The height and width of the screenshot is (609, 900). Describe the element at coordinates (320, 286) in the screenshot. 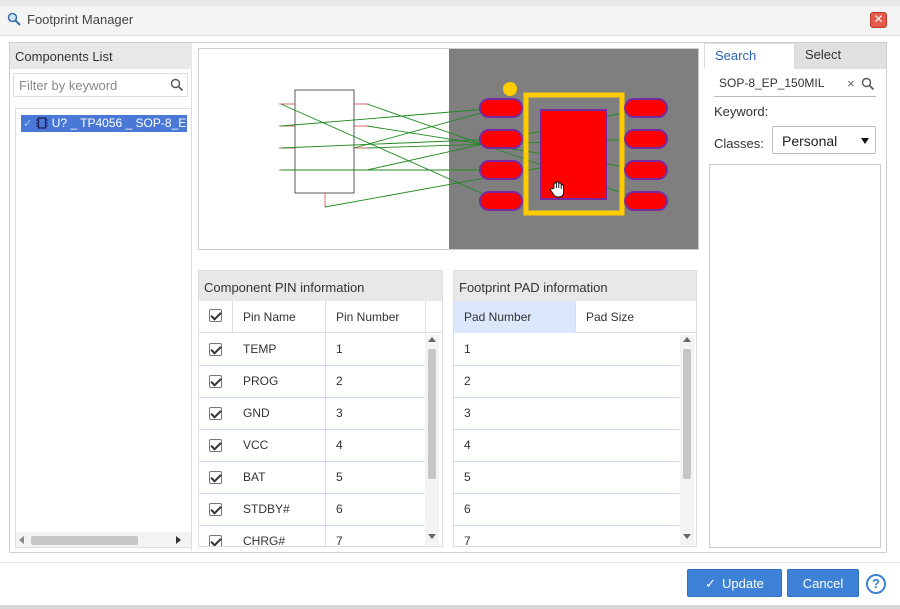

I see `pin-information-header: Component PIN information` at that location.